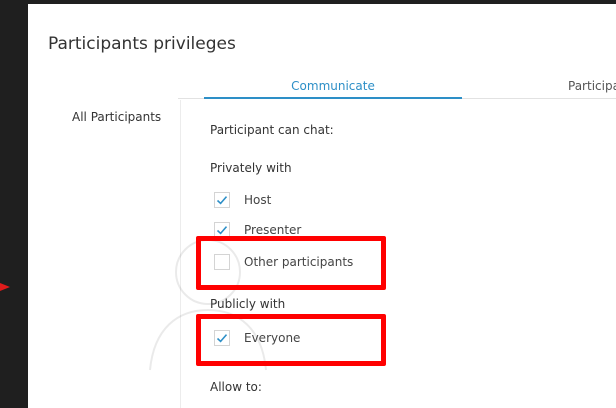 The height and width of the screenshot is (408, 616). What do you see at coordinates (272, 130) in the screenshot?
I see `chat-heading: Participant can chat:` at bounding box center [272, 130].